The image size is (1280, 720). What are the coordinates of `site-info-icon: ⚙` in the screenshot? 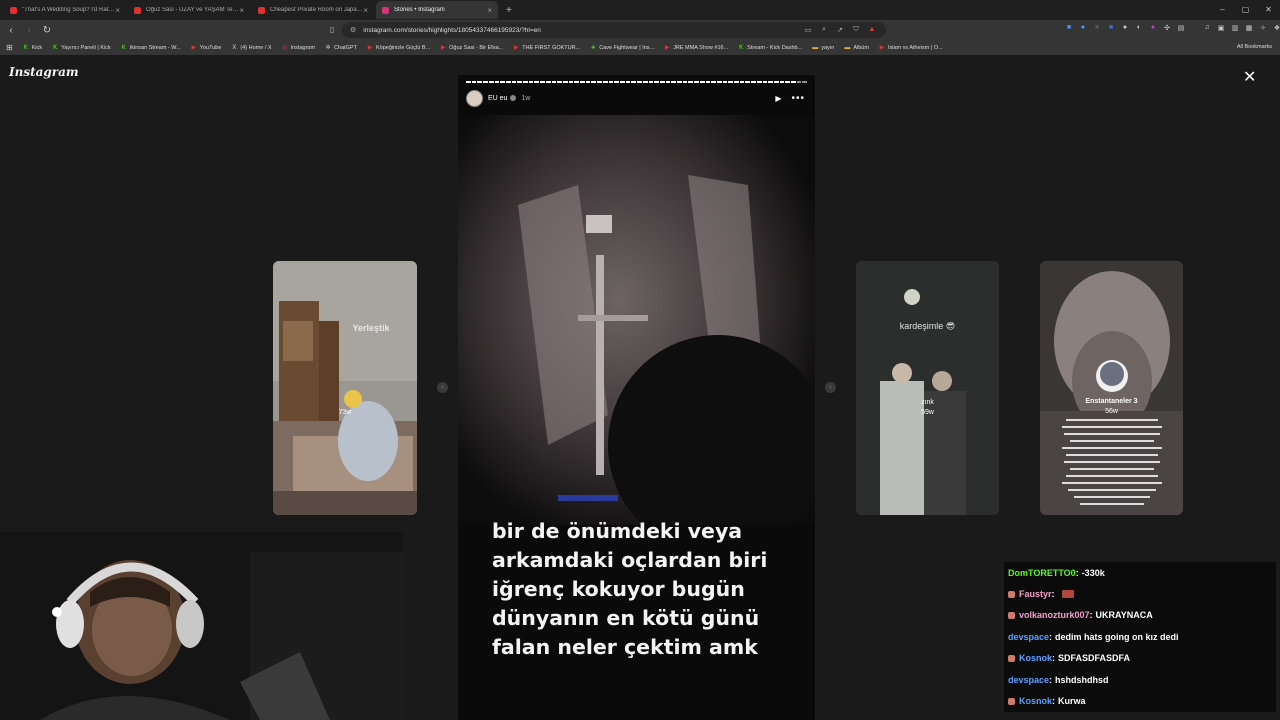 It's located at (353, 30).